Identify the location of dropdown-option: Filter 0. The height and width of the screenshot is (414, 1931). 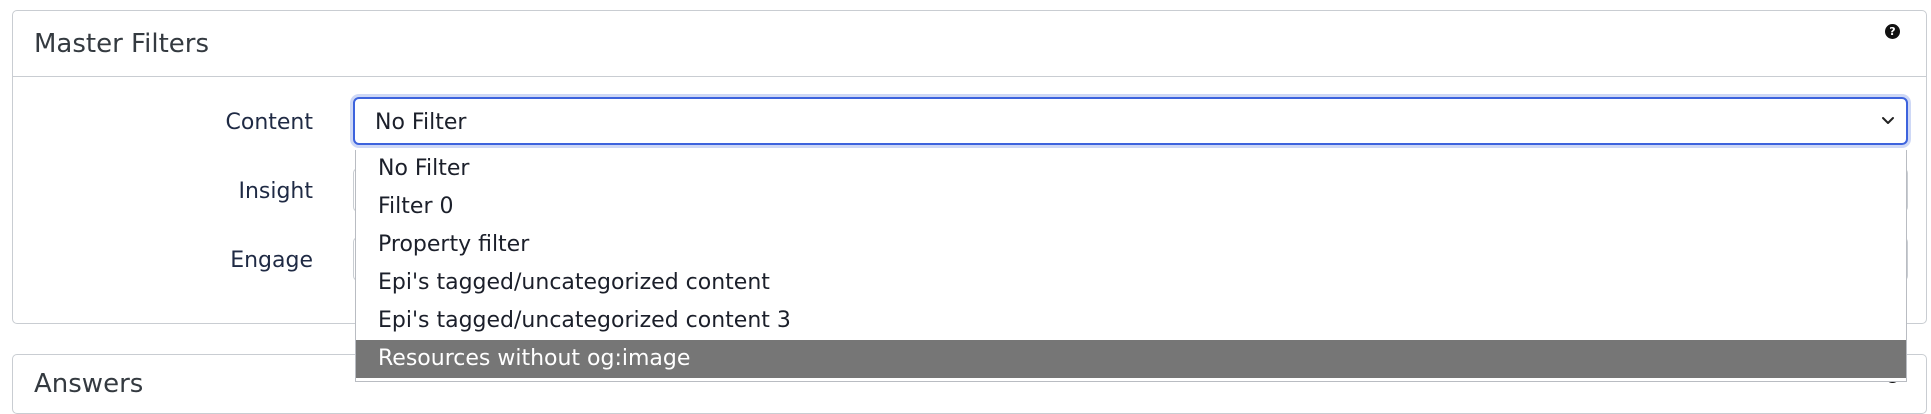
(1131, 207).